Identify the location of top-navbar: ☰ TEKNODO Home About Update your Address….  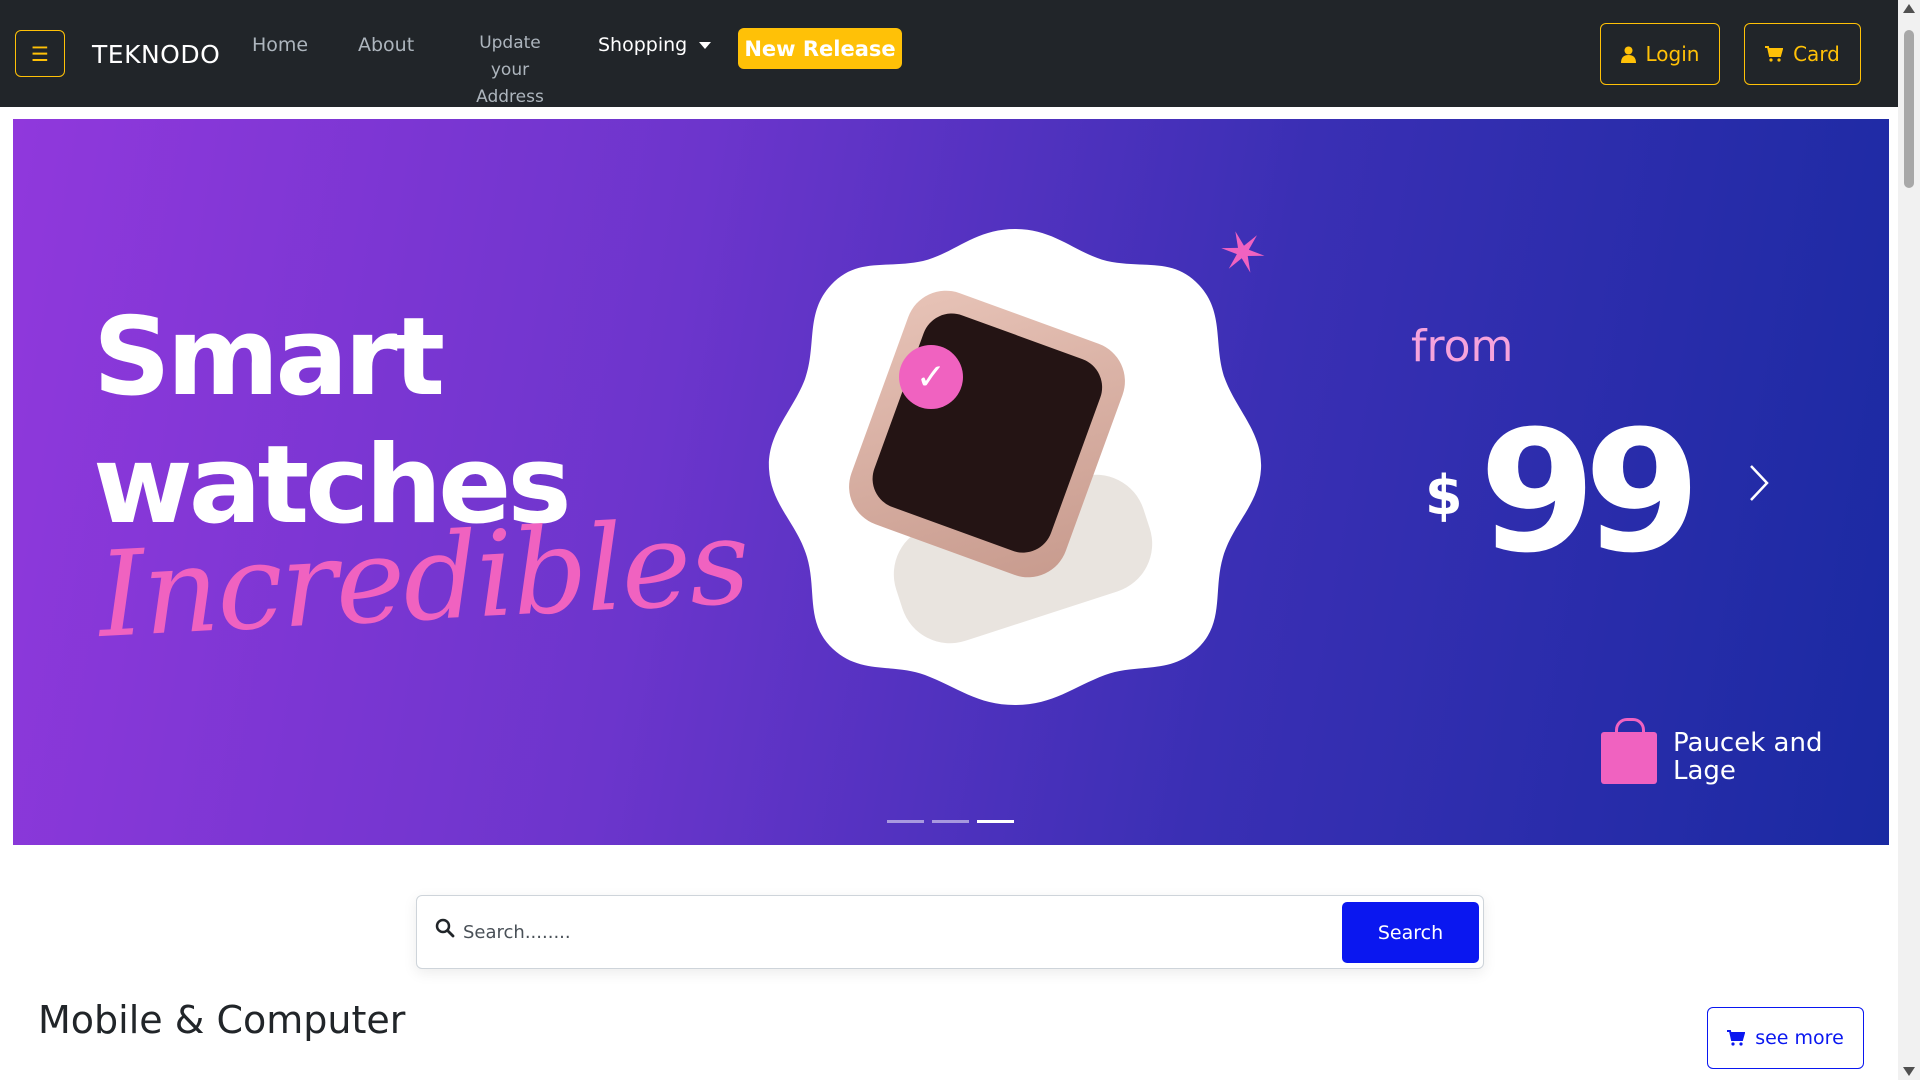
(949, 53).